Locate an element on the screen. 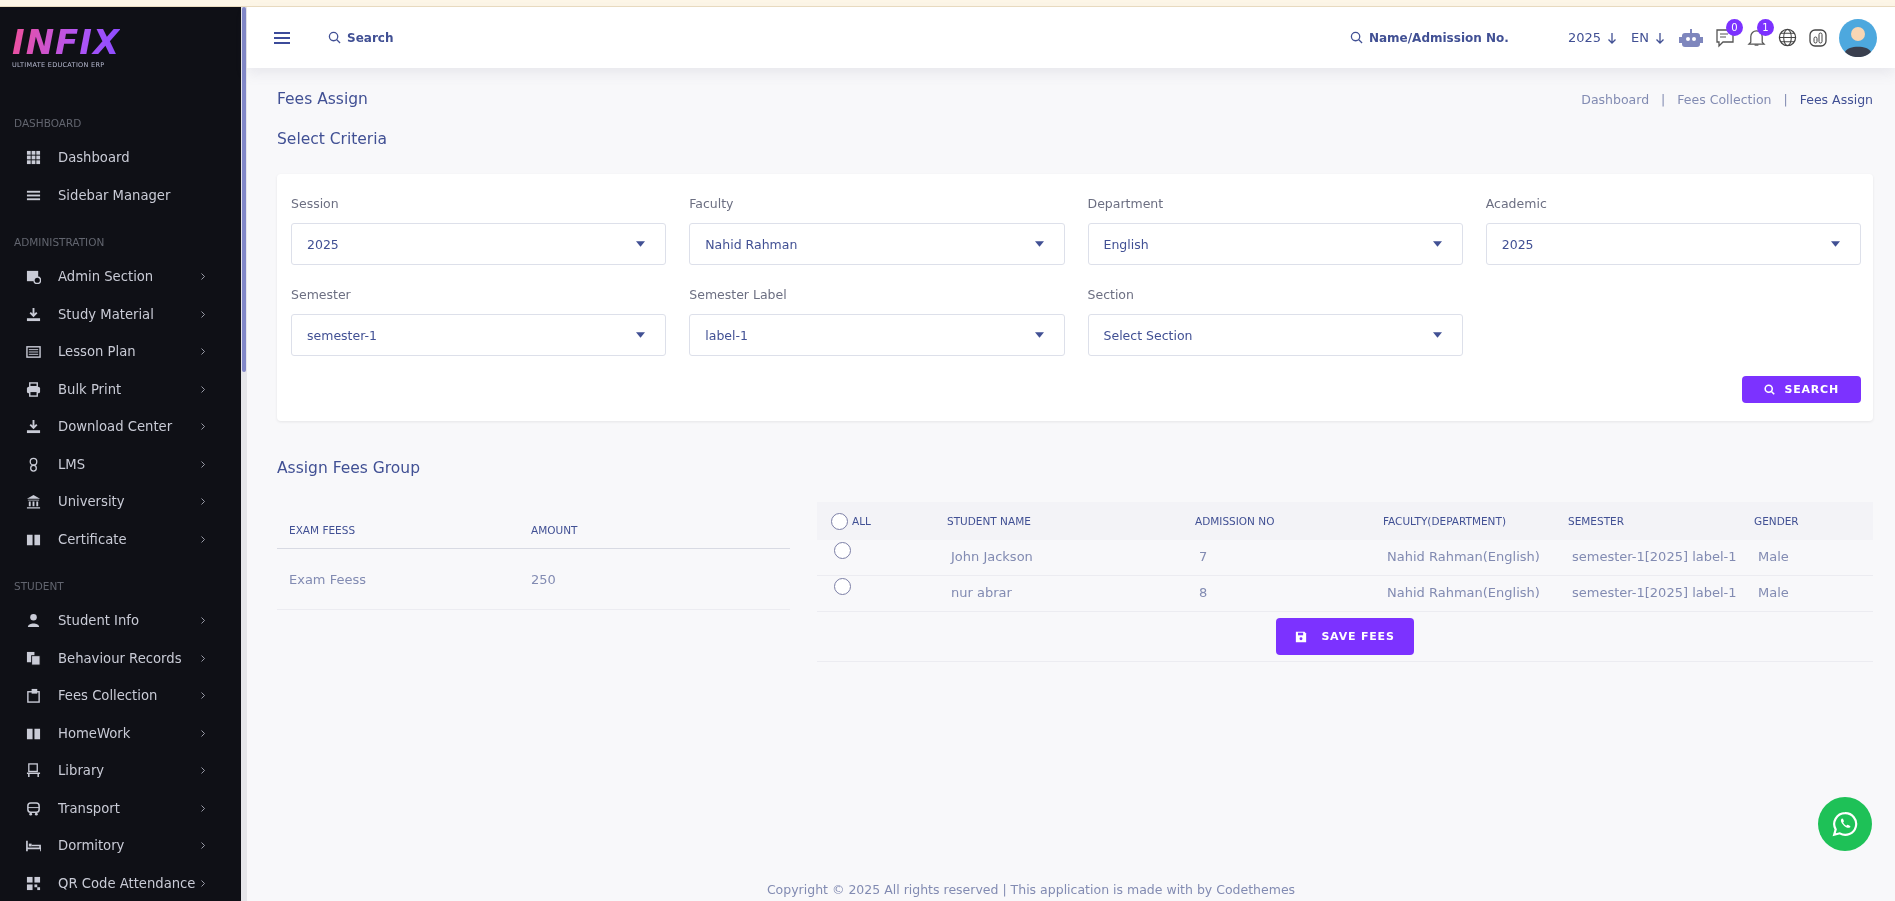  sidebar-item: LMS is located at coordinates (120, 464).